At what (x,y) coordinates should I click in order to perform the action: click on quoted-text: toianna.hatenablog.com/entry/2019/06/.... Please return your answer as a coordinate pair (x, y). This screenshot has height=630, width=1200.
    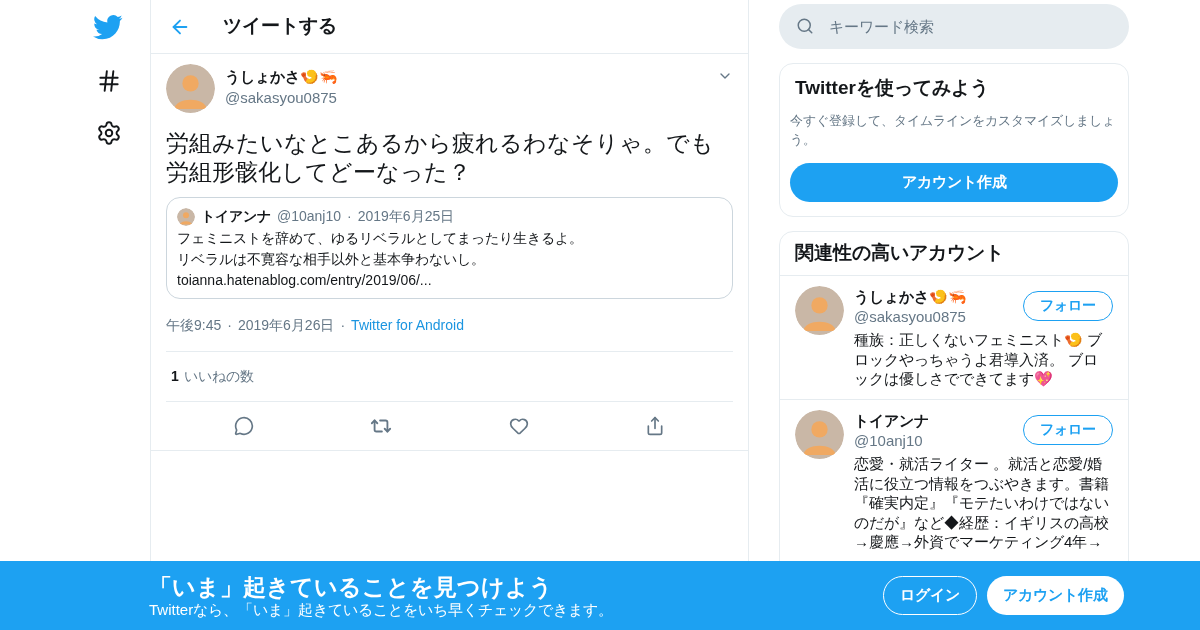
    Looking at the image, I should click on (305, 280).